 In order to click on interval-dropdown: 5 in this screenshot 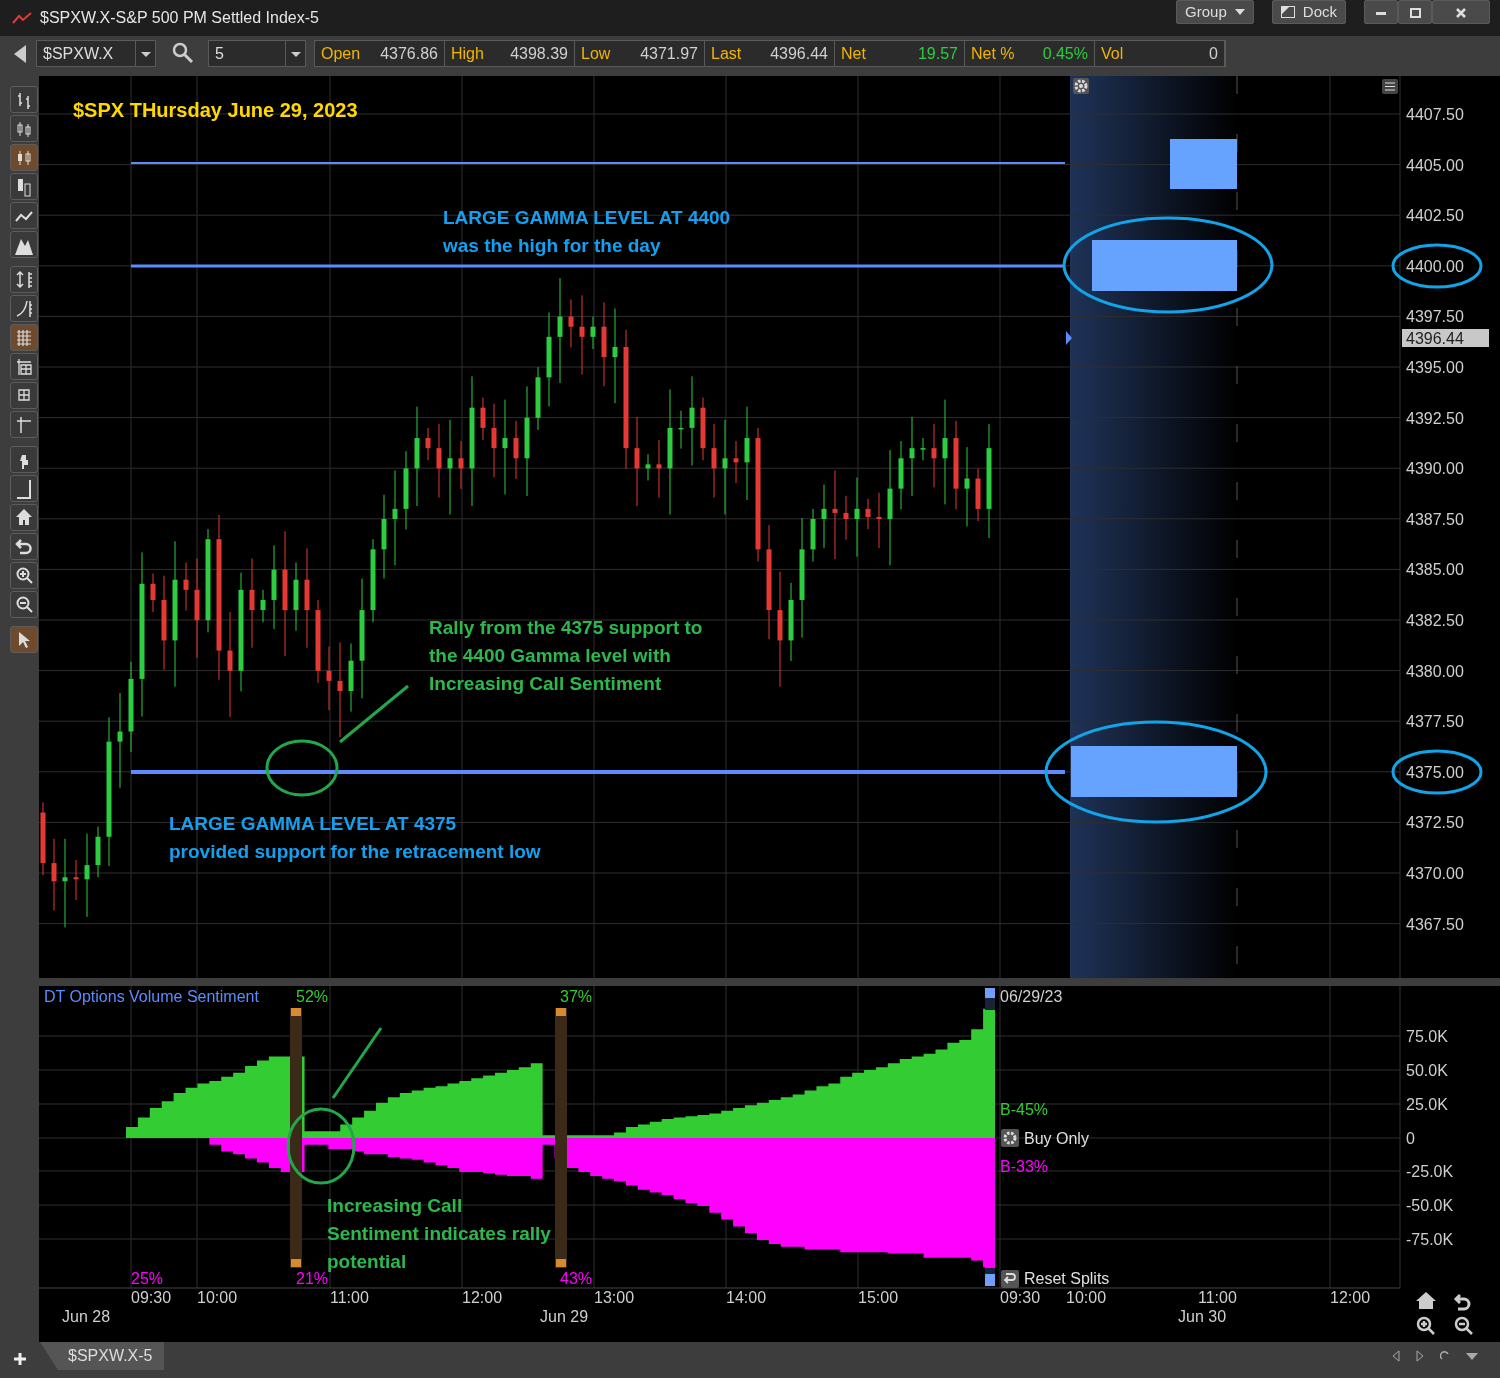, I will do `click(257, 53)`.